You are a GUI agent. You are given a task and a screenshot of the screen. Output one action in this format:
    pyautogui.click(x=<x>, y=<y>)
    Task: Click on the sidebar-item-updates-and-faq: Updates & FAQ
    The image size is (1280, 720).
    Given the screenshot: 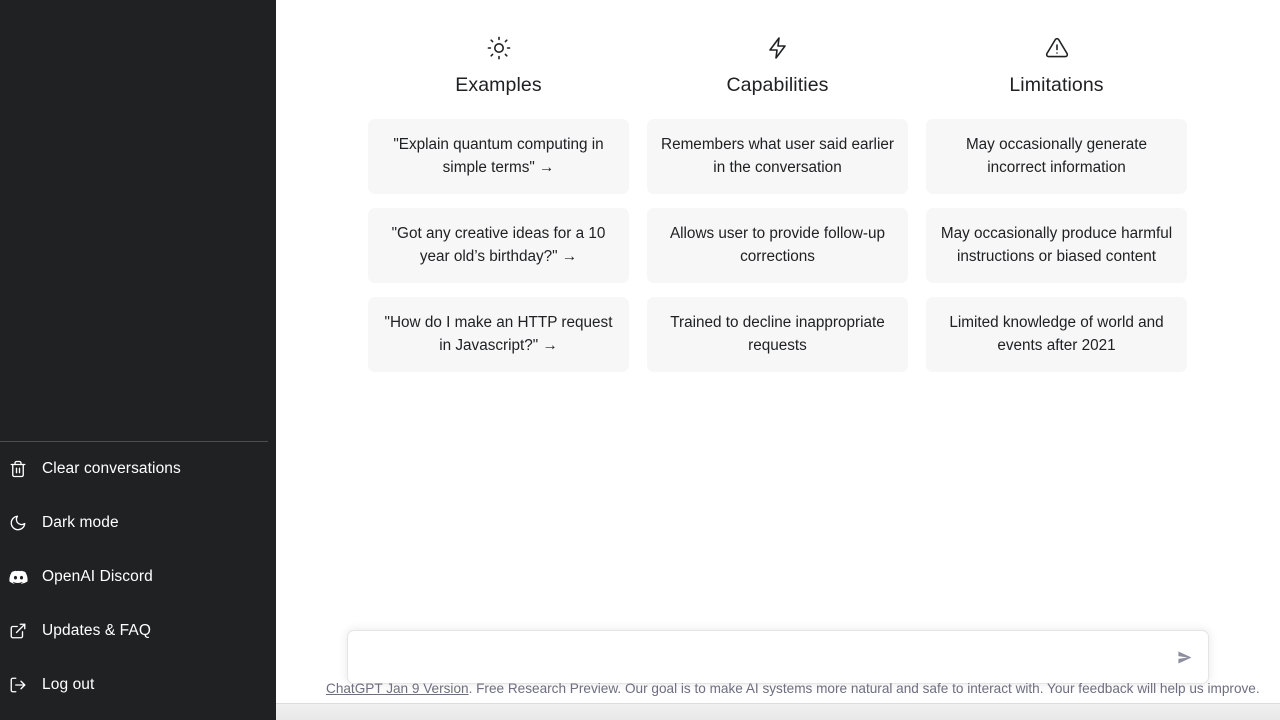 What is the action you would take?
    pyautogui.click(x=138, y=631)
    